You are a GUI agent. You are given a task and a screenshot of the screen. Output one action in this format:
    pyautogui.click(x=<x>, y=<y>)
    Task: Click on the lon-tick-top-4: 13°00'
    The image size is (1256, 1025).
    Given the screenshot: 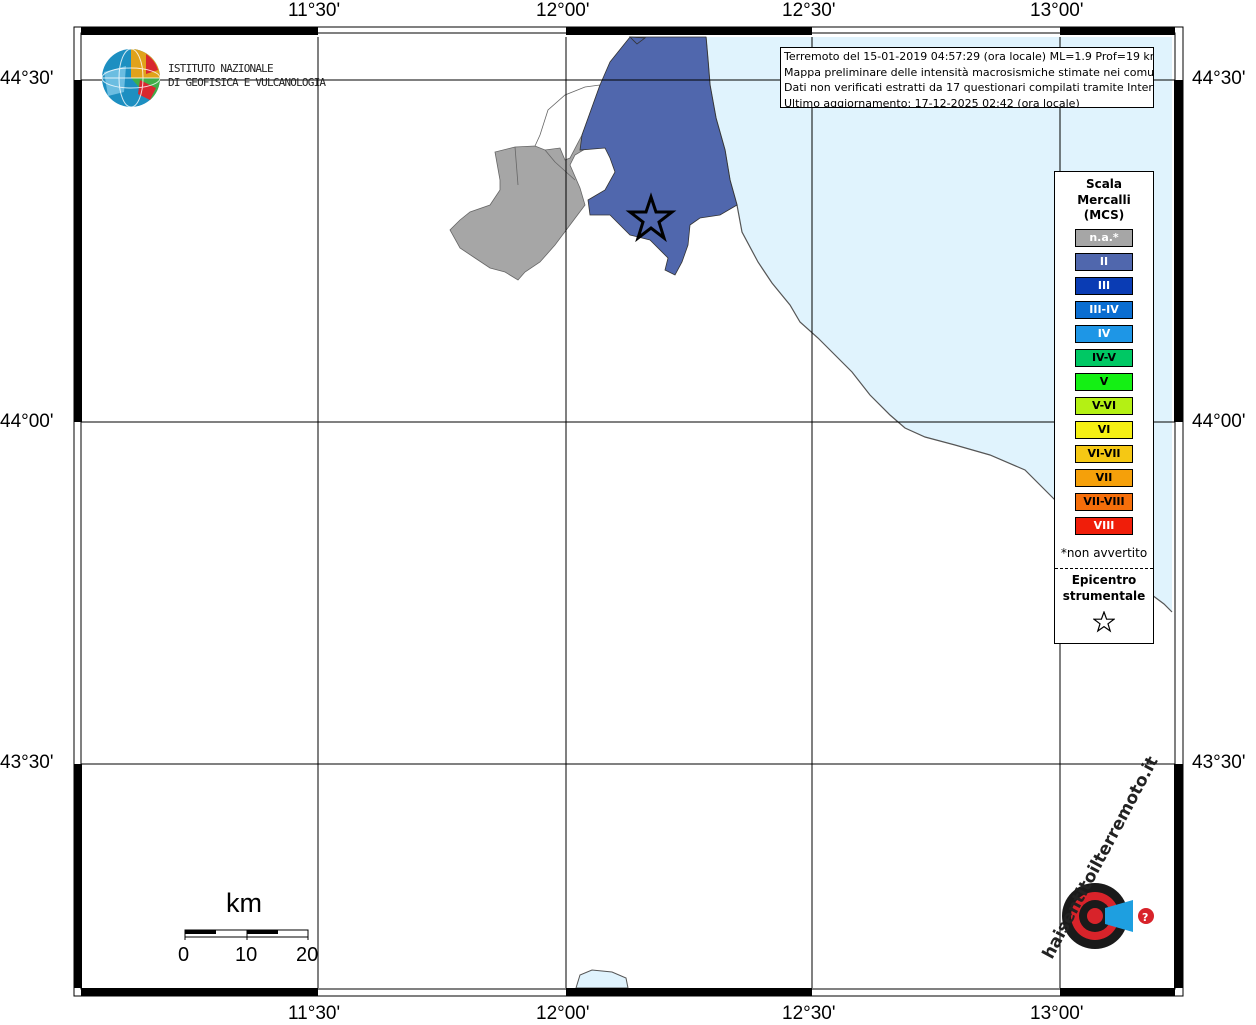 What is the action you would take?
    pyautogui.click(x=1057, y=10)
    